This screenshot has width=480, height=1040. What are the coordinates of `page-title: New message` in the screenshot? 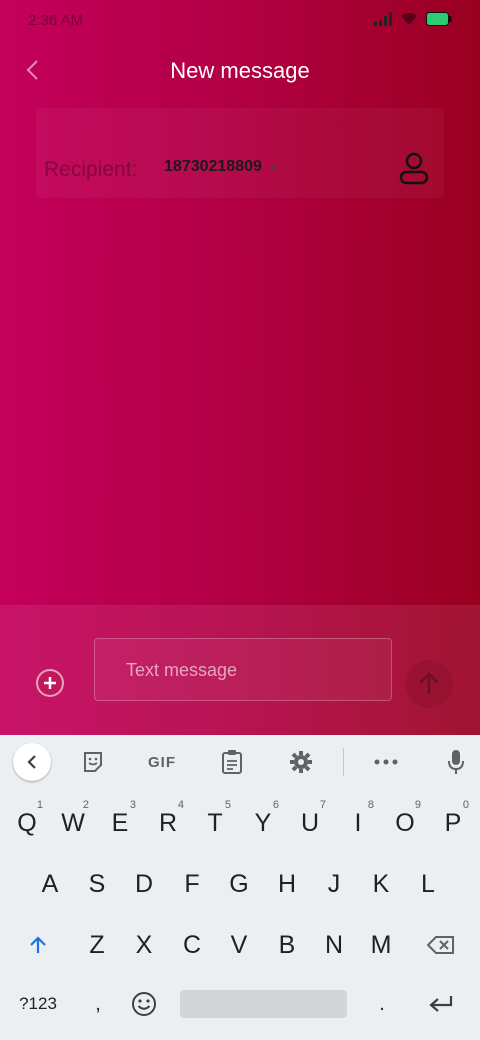 It's located at (240, 70).